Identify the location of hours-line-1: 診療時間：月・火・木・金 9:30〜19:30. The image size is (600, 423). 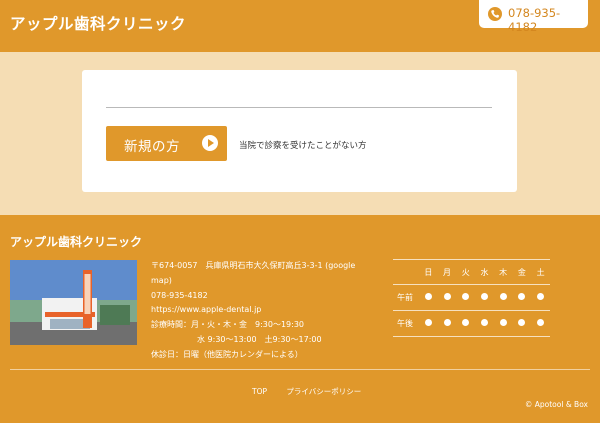
(228, 325).